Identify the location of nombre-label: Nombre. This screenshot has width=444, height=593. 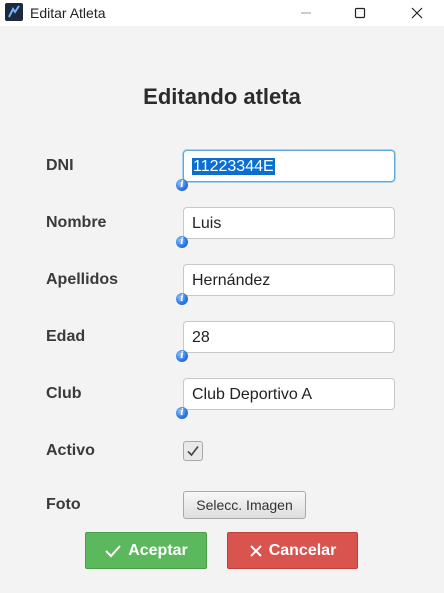
(76, 222).